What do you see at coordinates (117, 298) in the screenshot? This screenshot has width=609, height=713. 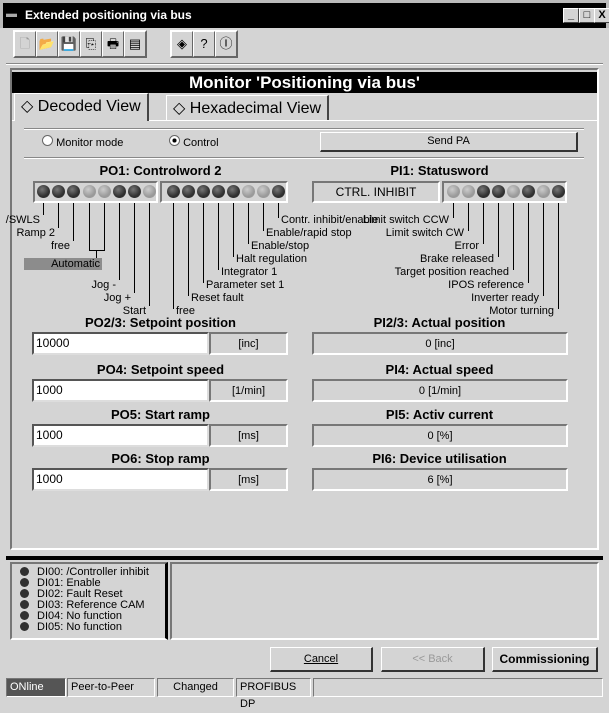 I see `po1-bit-label: Jog +` at bounding box center [117, 298].